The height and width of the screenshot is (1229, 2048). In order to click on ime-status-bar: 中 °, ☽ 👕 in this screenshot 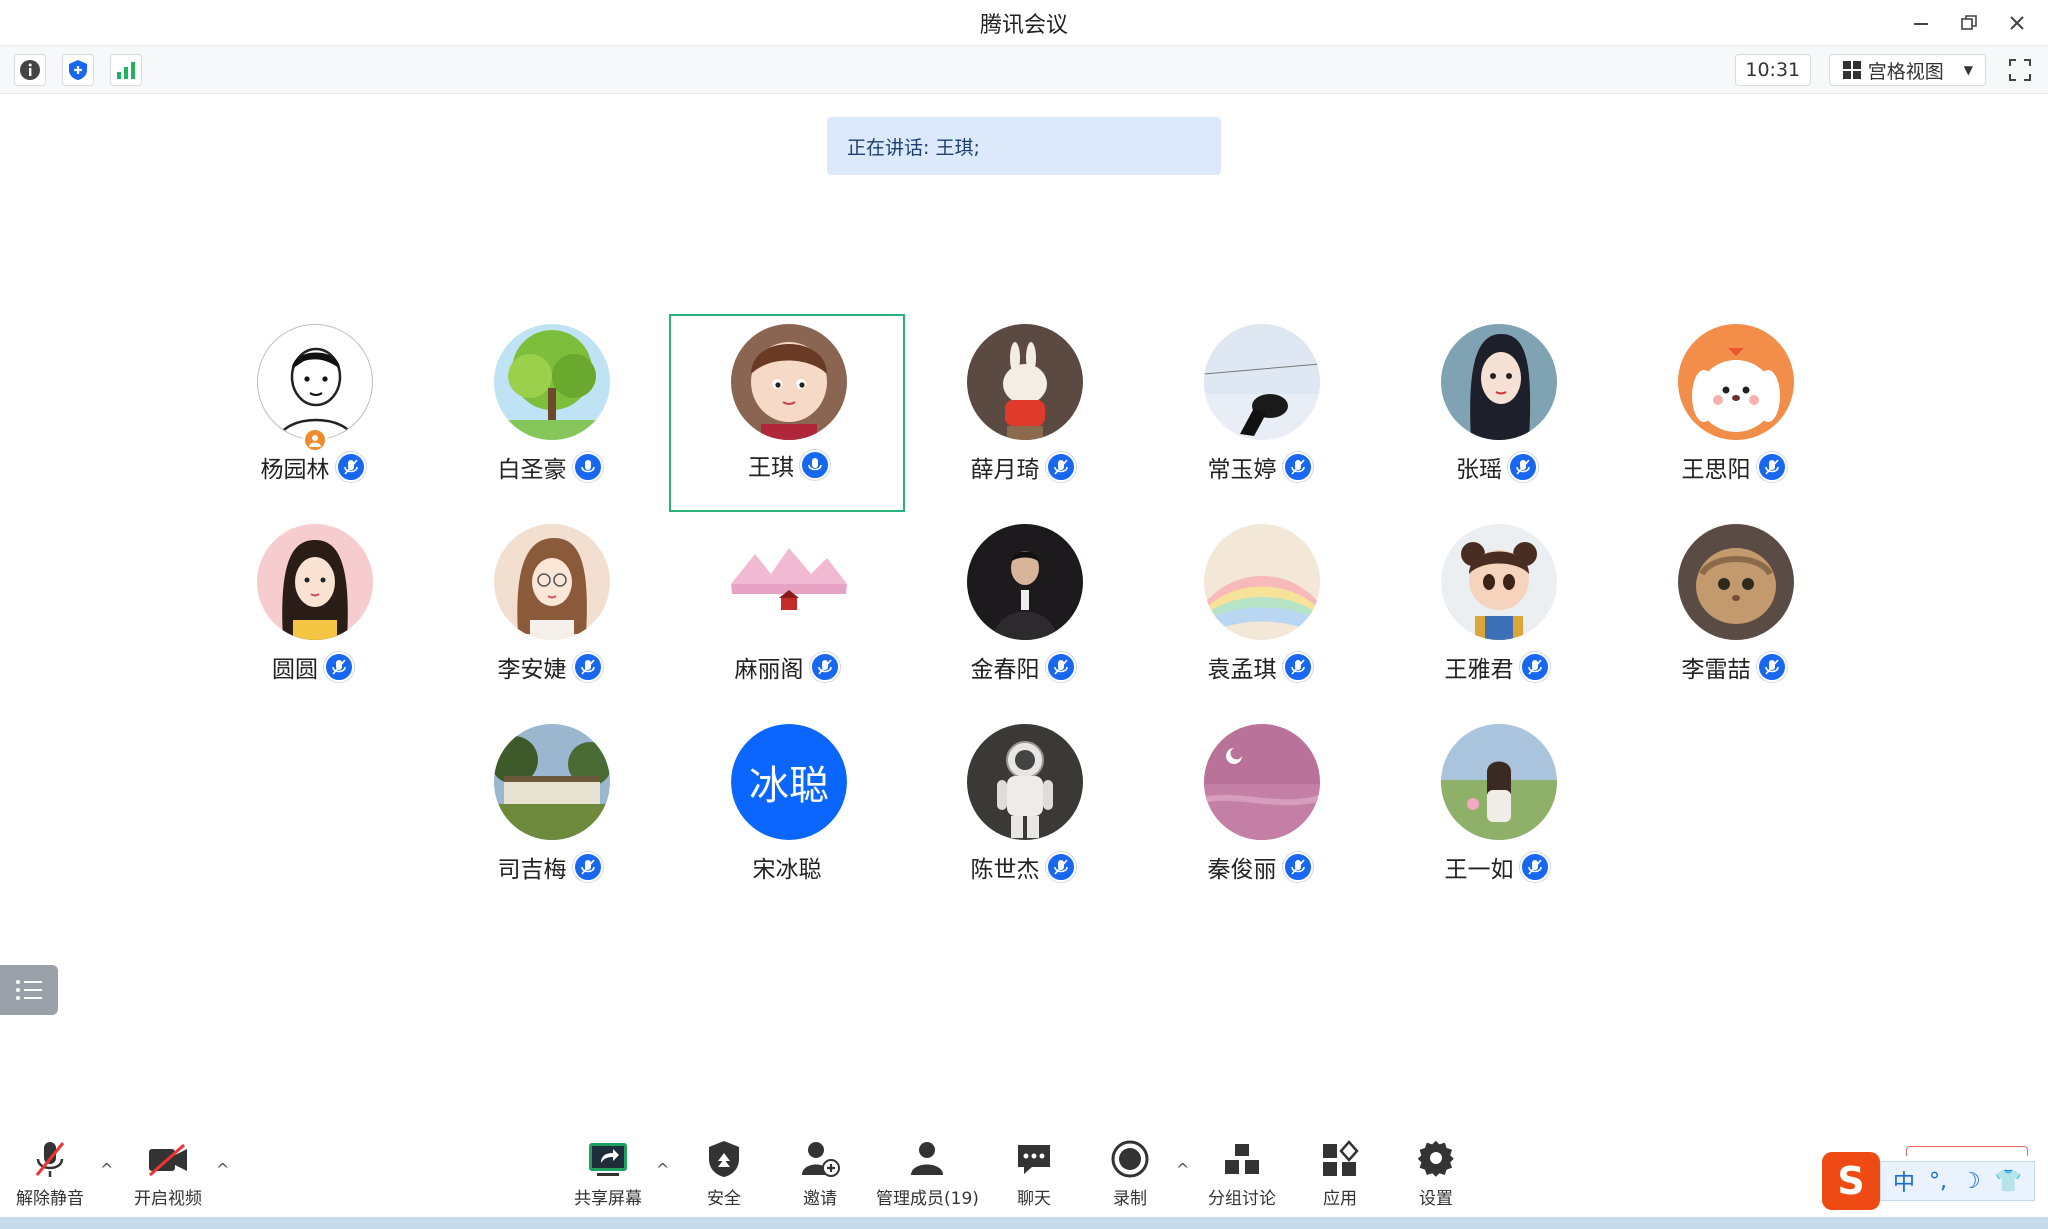, I will do `click(1958, 1181)`.